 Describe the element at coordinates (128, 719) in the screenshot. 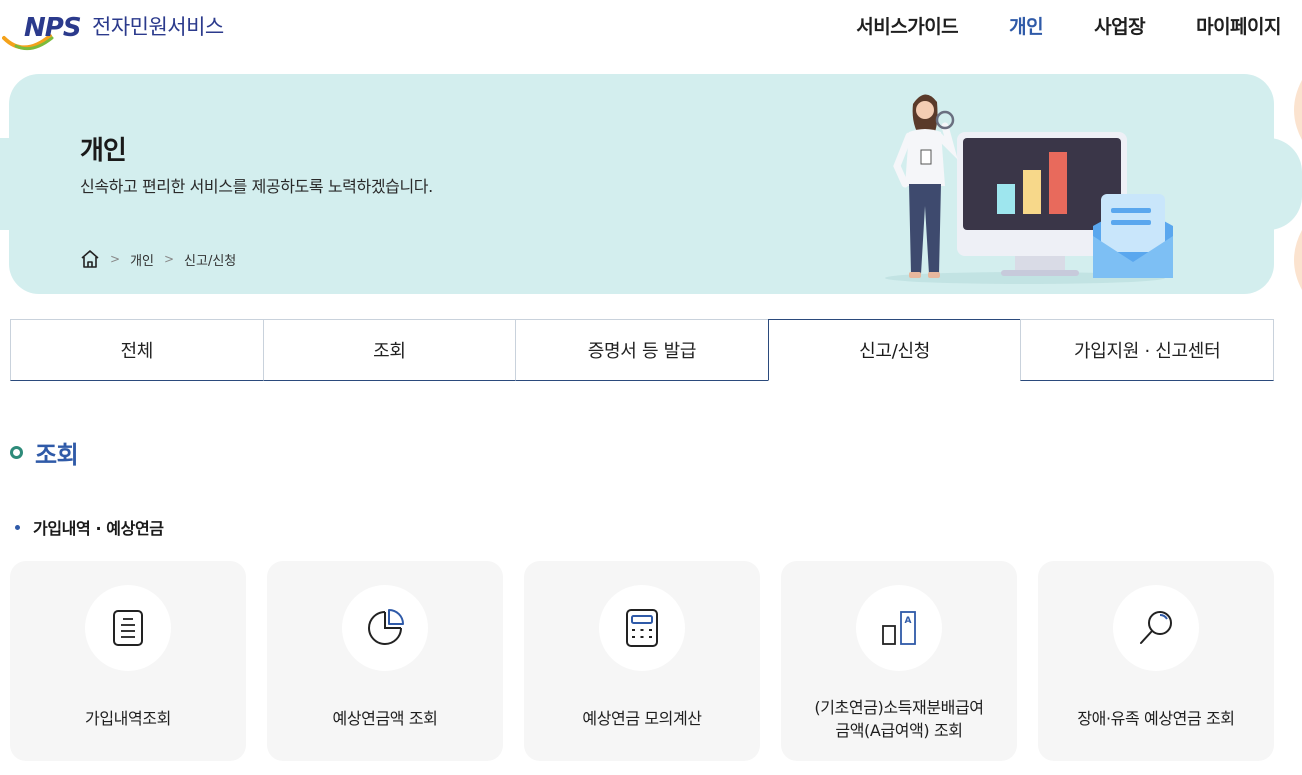

I see `card-label: 가입내역조회` at that location.